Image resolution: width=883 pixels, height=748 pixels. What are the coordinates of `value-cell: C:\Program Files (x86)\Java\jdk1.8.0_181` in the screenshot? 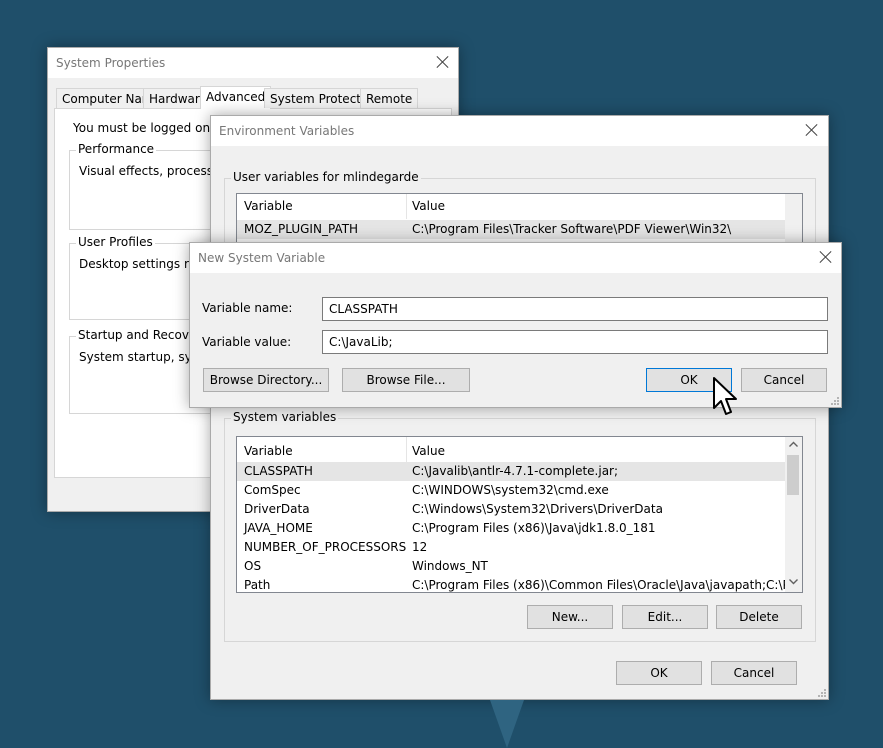 It's located at (534, 528).